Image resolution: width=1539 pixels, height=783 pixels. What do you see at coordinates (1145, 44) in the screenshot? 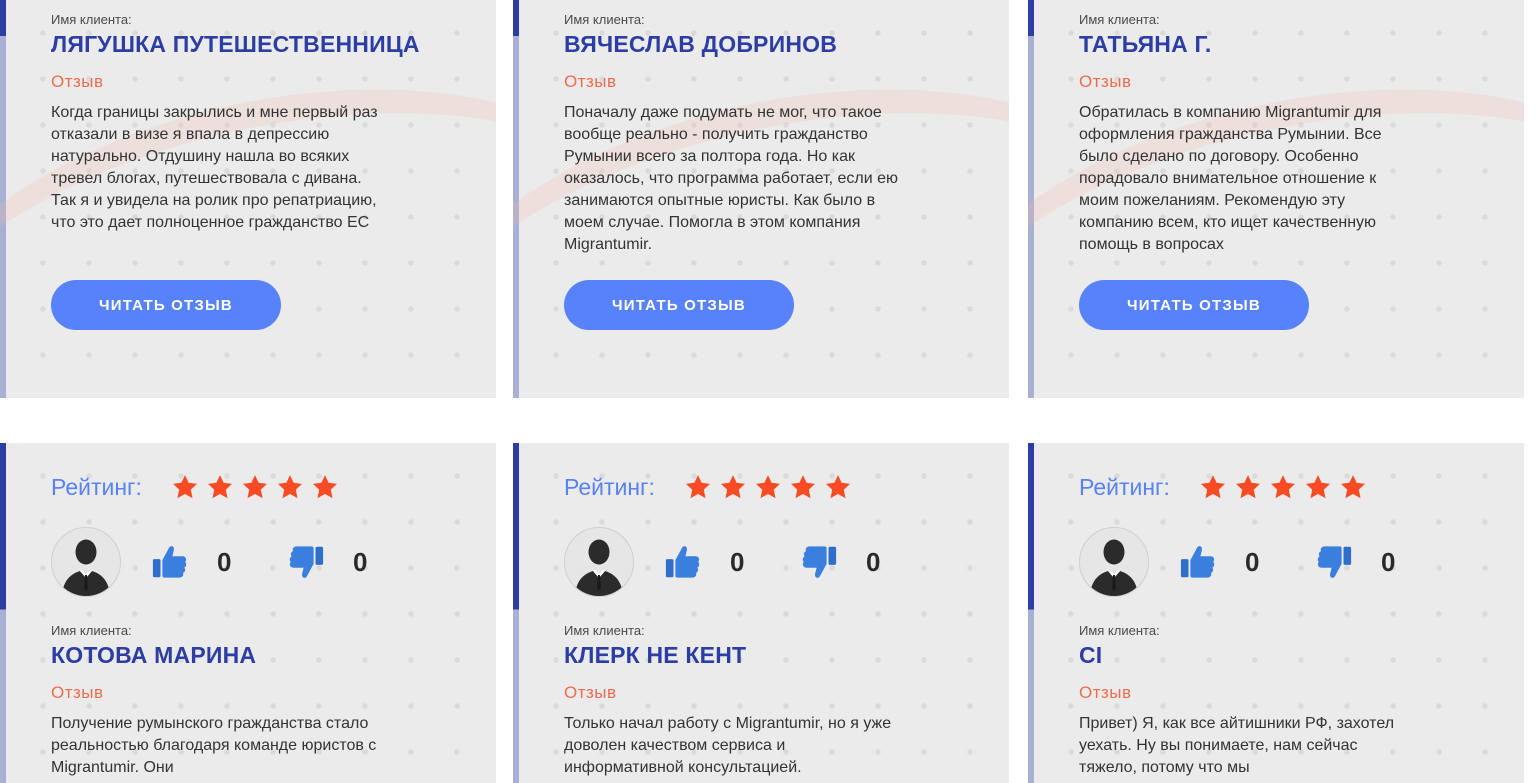
I see `client-name: ТАТЬЯНА Г.` at bounding box center [1145, 44].